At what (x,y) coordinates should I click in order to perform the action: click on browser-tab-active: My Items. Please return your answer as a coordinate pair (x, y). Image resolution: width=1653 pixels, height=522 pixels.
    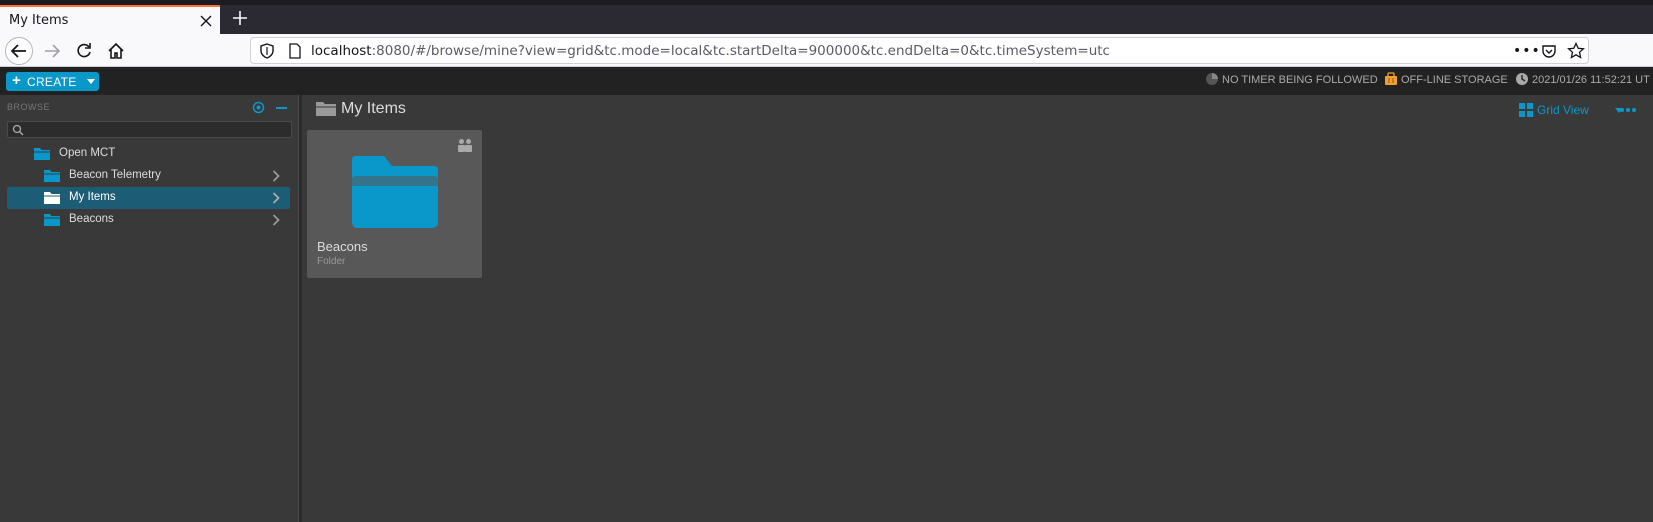
    Looking at the image, I should click on (110, 19).